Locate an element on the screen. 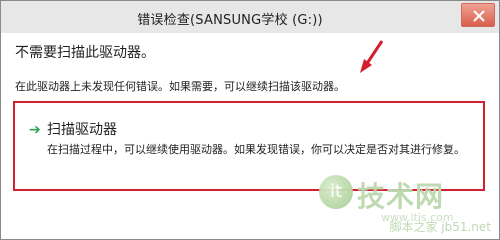  annotation-arrow-icon is located at coordinates (372, 56).